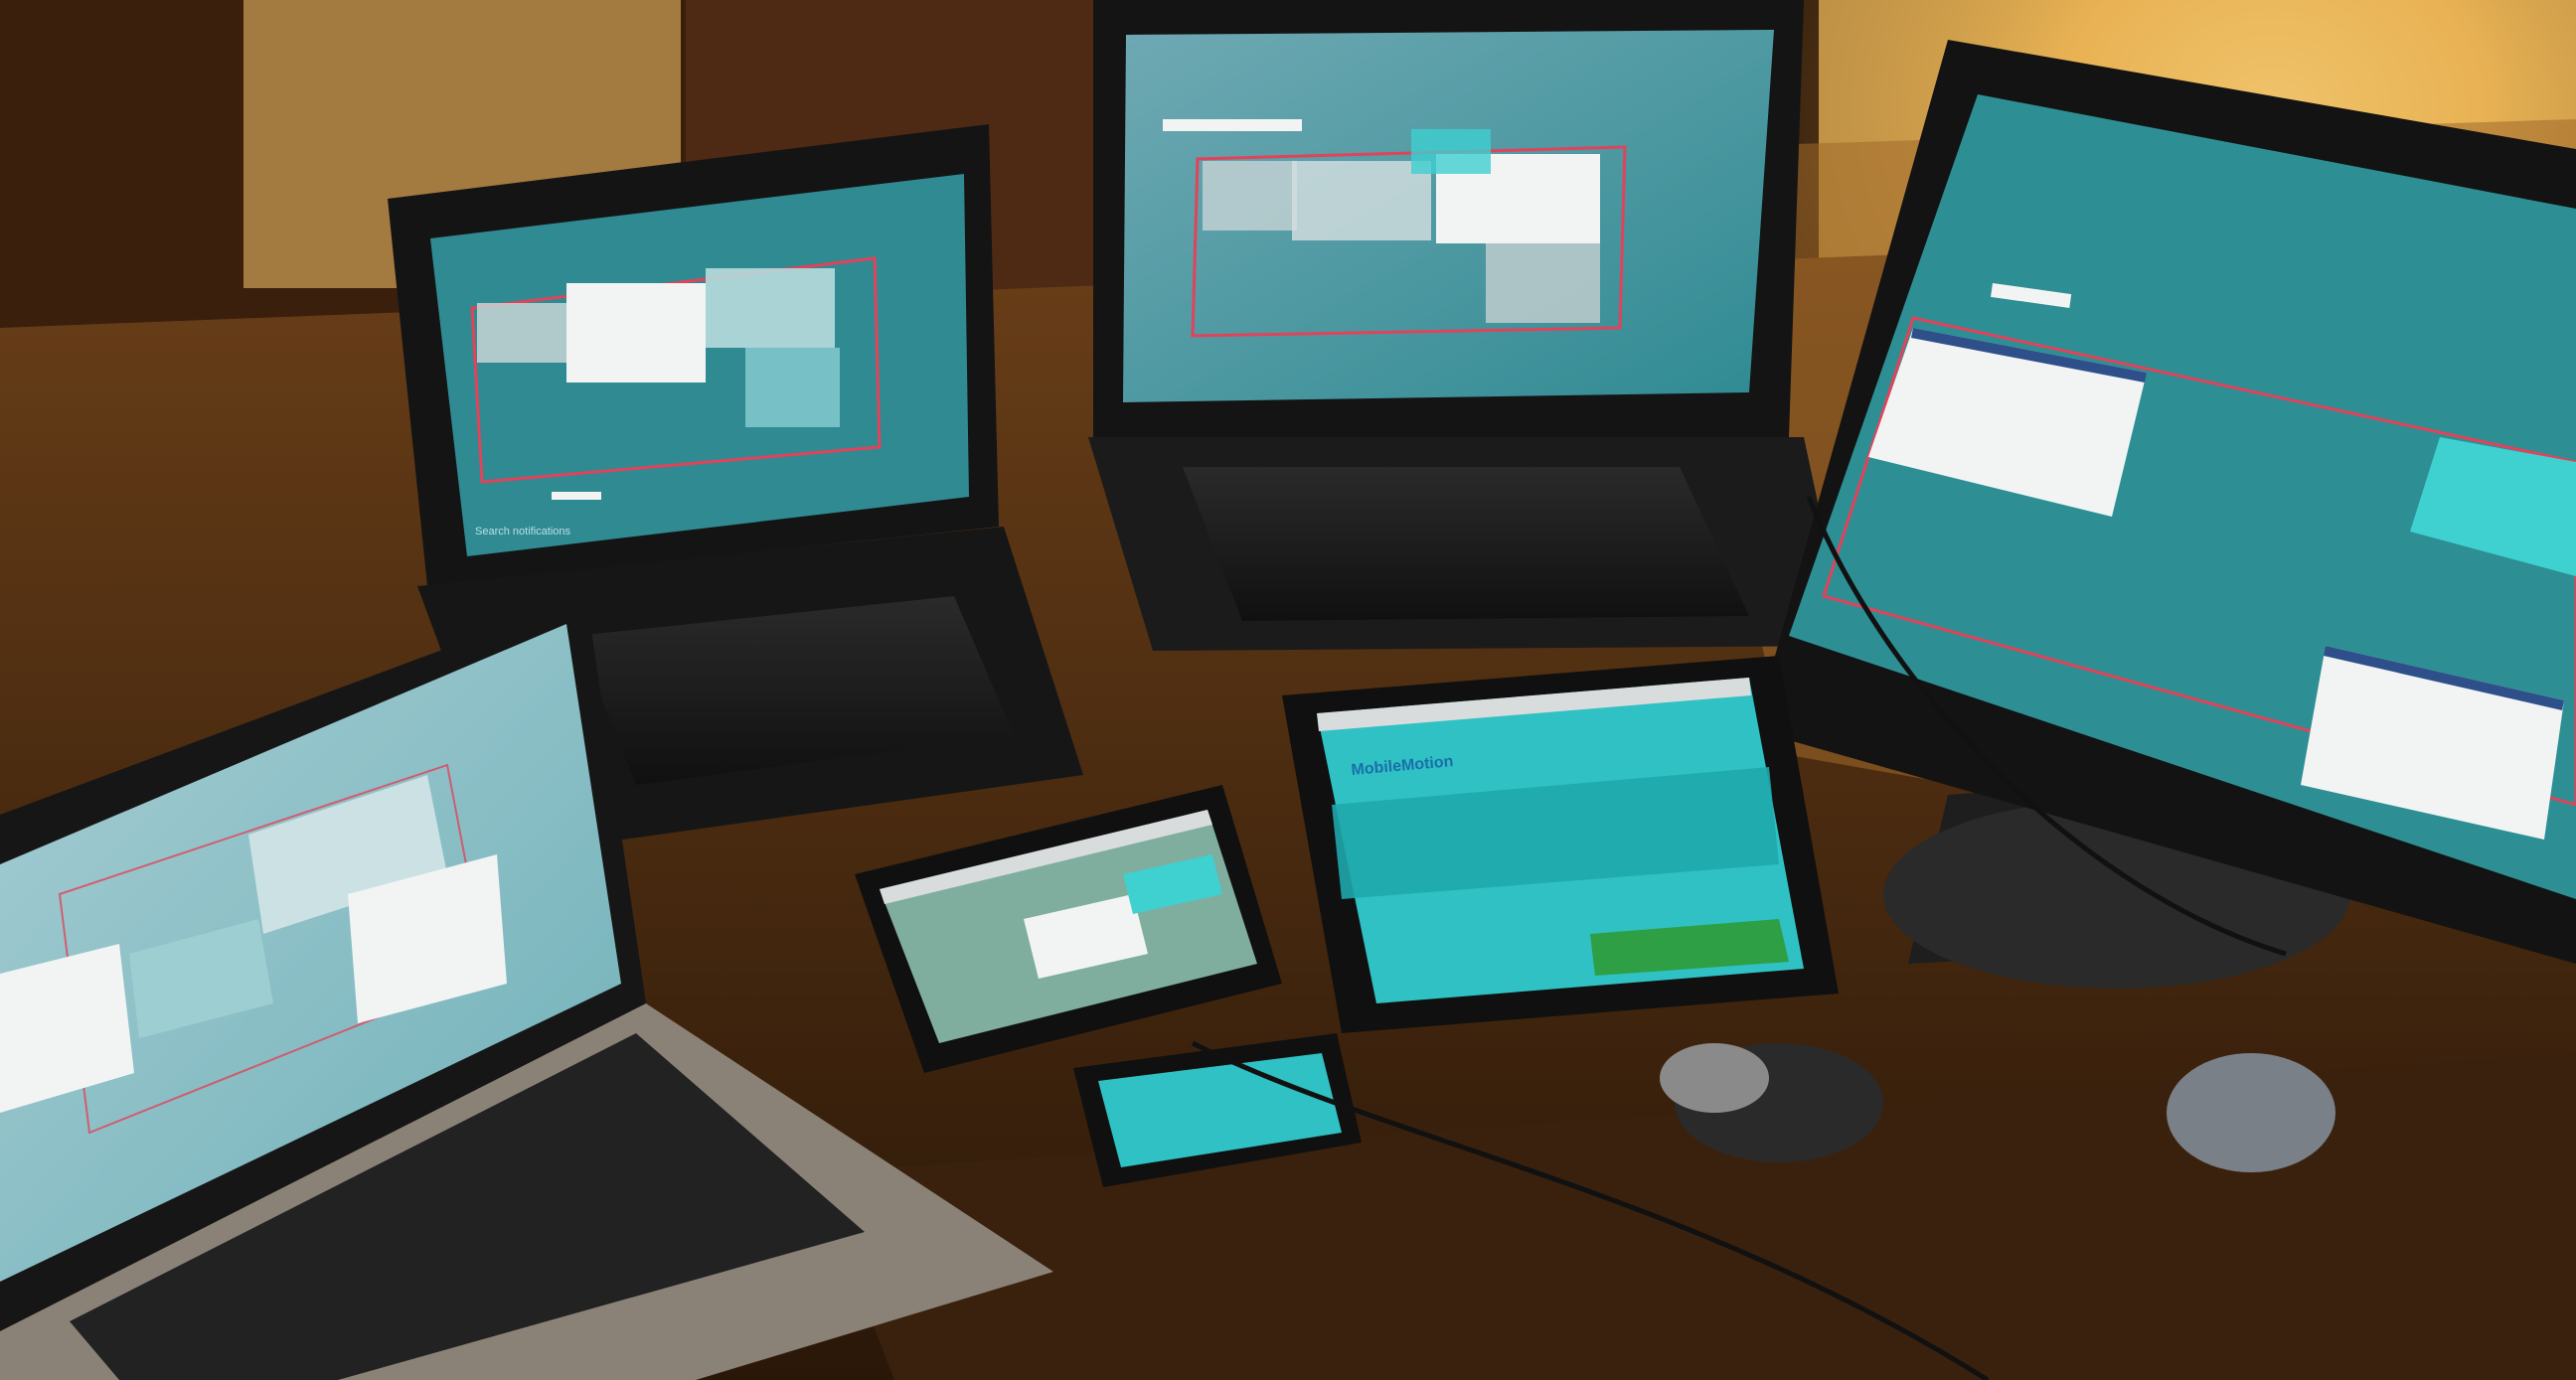 The width and height of the screenshot is (2576, 1380). I want to click on laptop-back-center, so click(1468, 325).